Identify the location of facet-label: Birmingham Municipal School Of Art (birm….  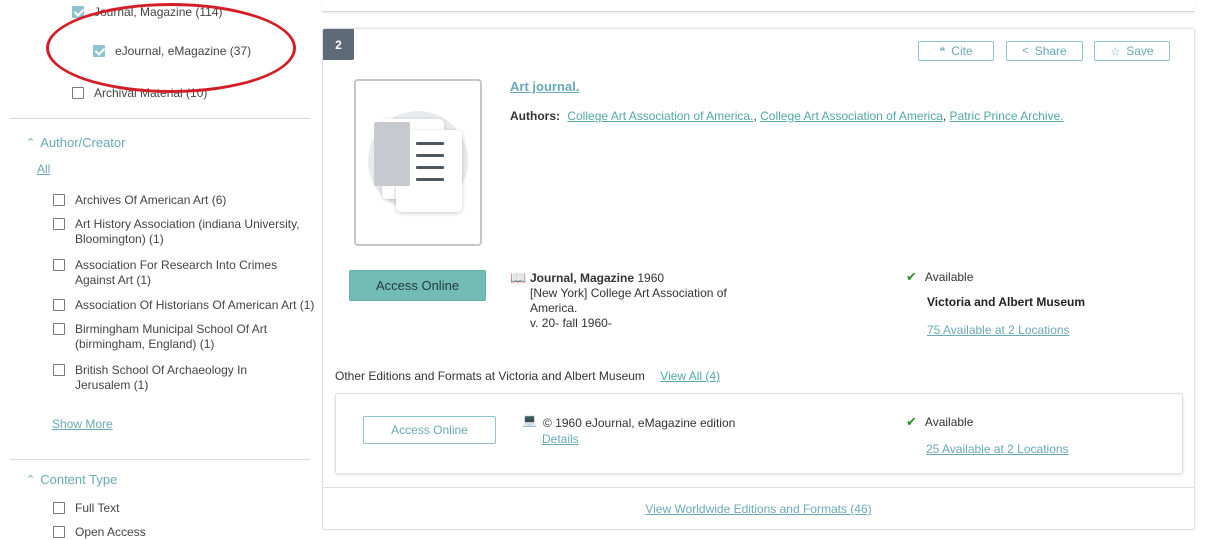
(171, 336).